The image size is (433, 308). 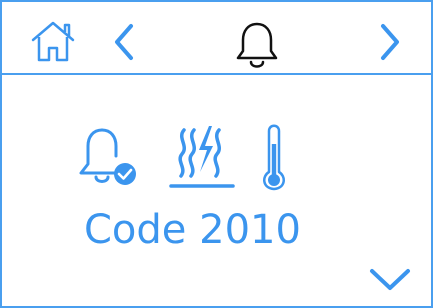 I want to click on home-icon, so click(x=53, y=41).